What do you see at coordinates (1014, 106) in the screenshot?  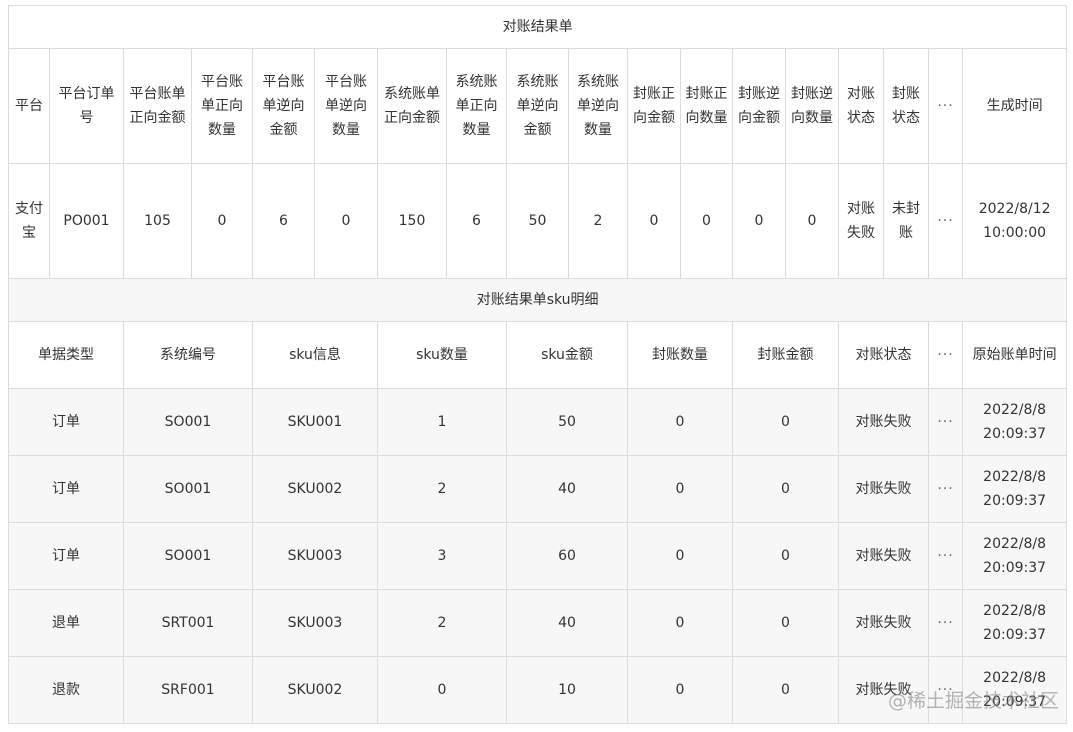 I see `header-cell: 生成时间` at bounding box center [1014, 106].